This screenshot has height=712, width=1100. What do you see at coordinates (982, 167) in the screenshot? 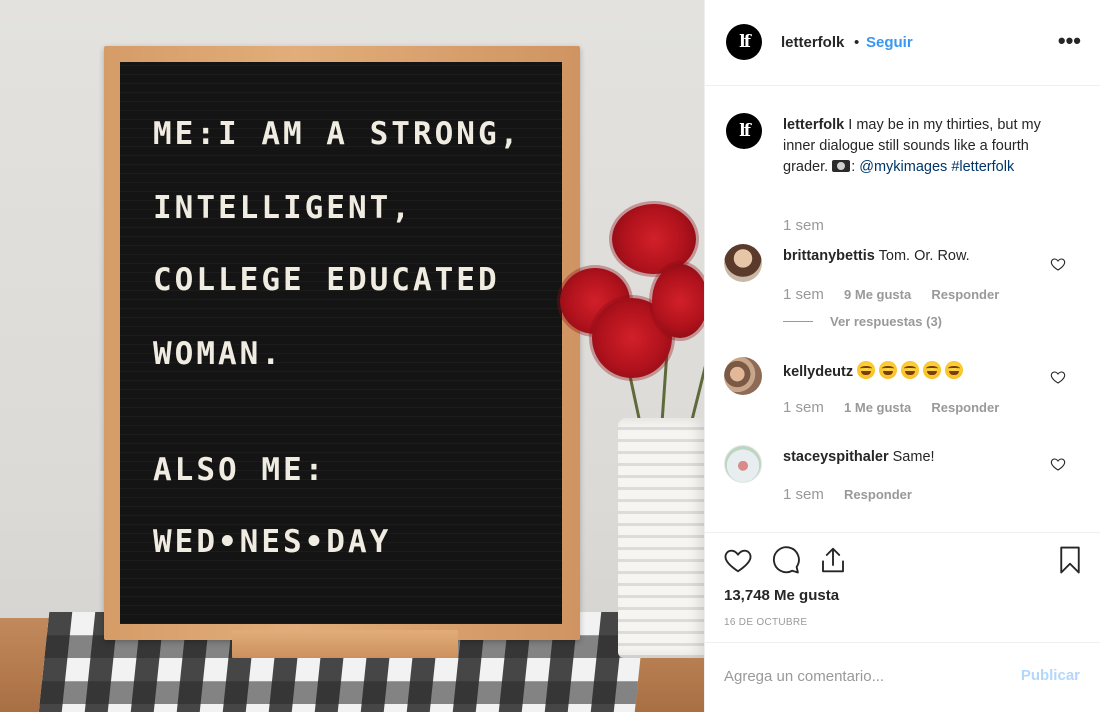
I see `hashtag-link: #letterfolk` at bounding box center [982, 167].